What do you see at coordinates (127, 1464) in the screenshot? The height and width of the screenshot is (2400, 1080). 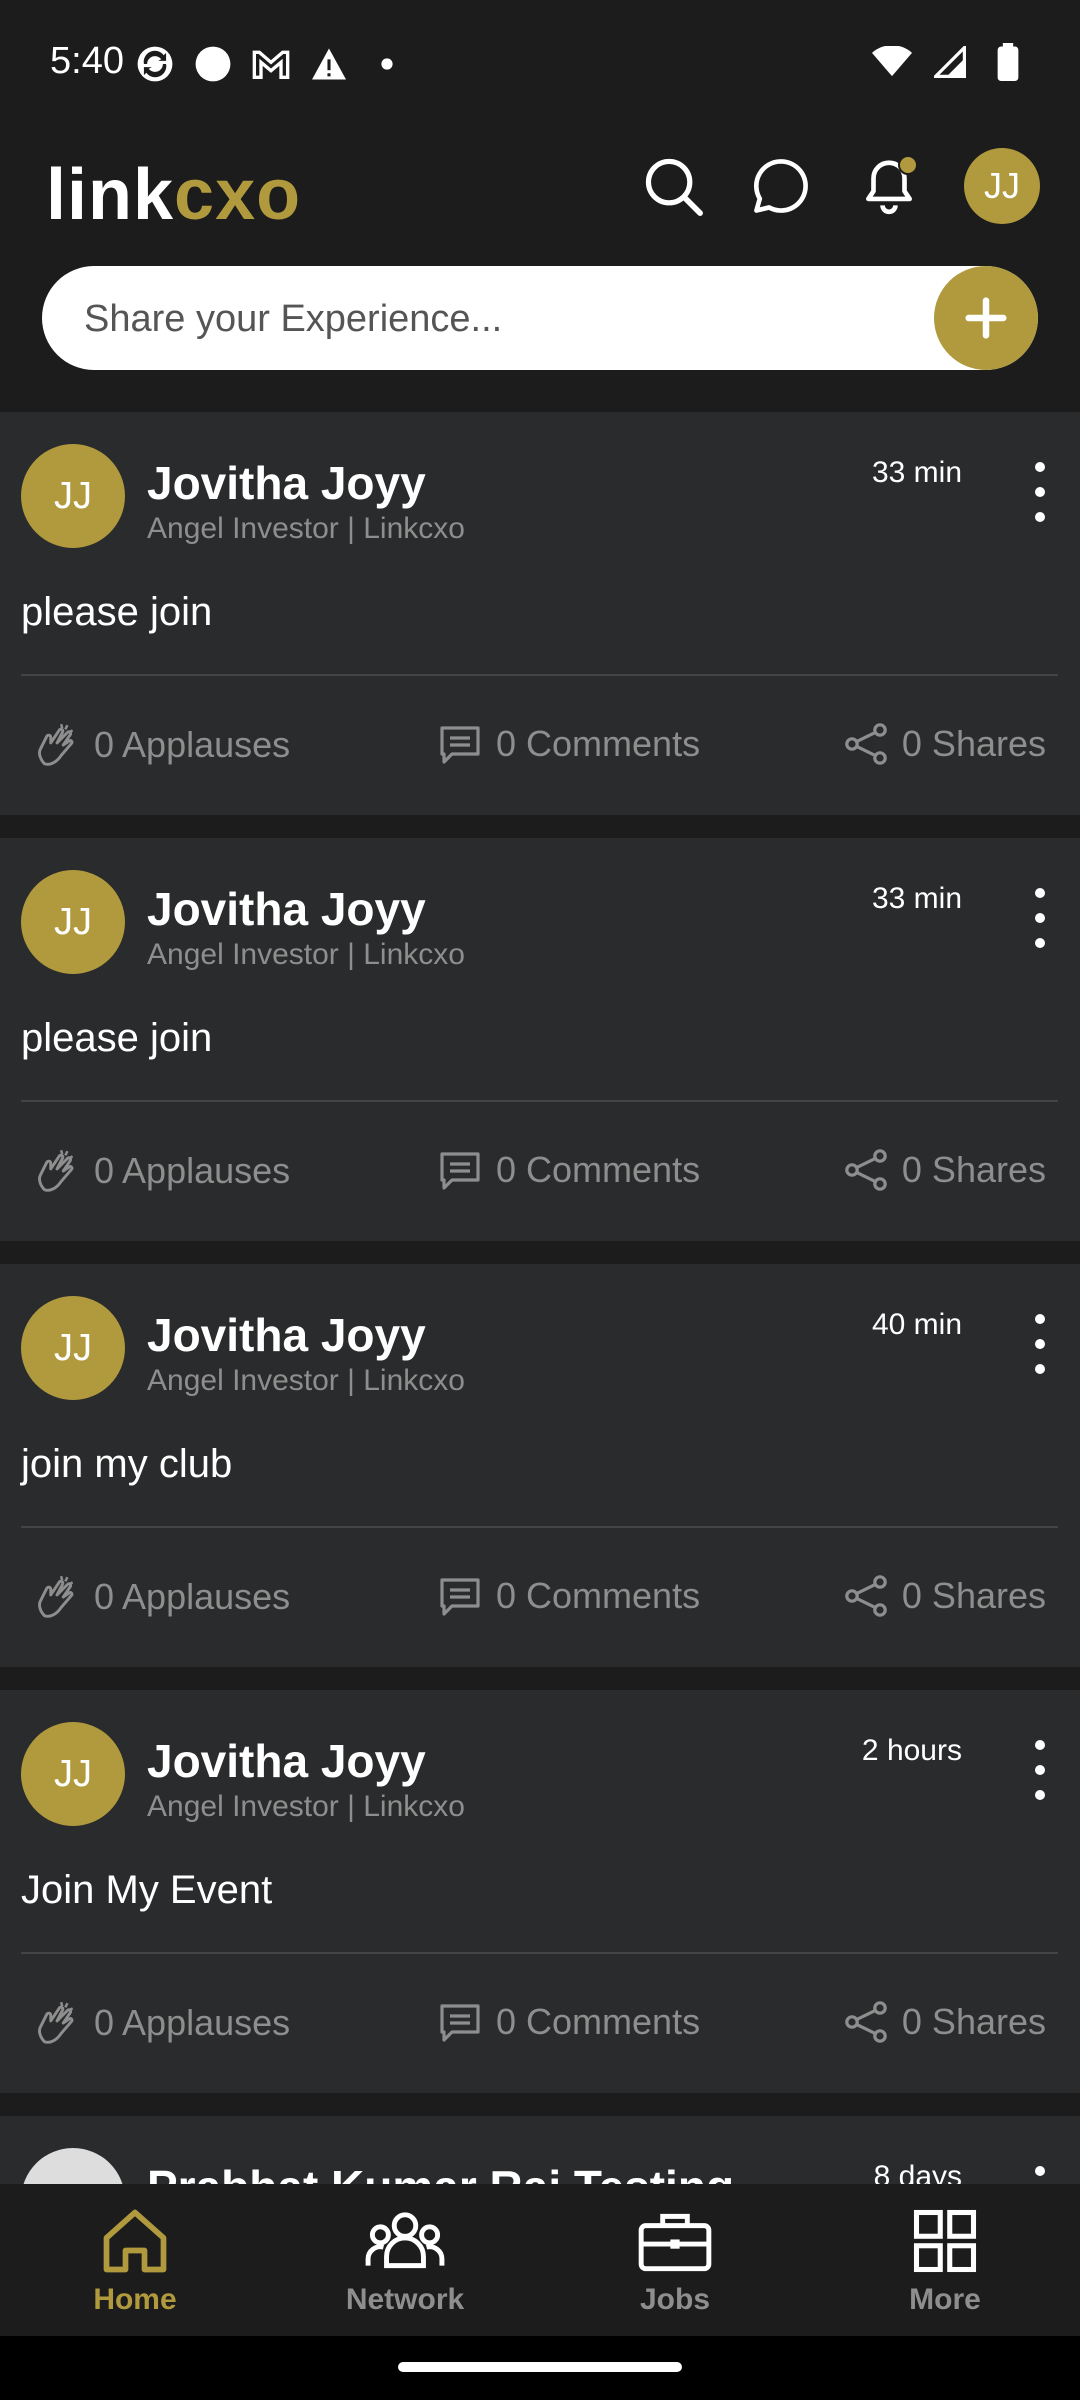 I see `post-text: join my club` at bounding box center [127, 1464].